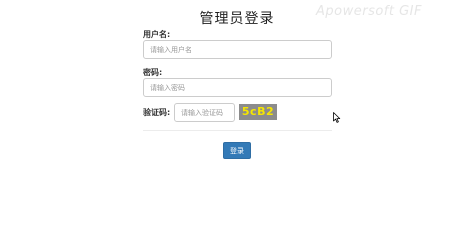 This screenshot has height=245, width=474. I want to click on captcha-field, so click(204, 112).